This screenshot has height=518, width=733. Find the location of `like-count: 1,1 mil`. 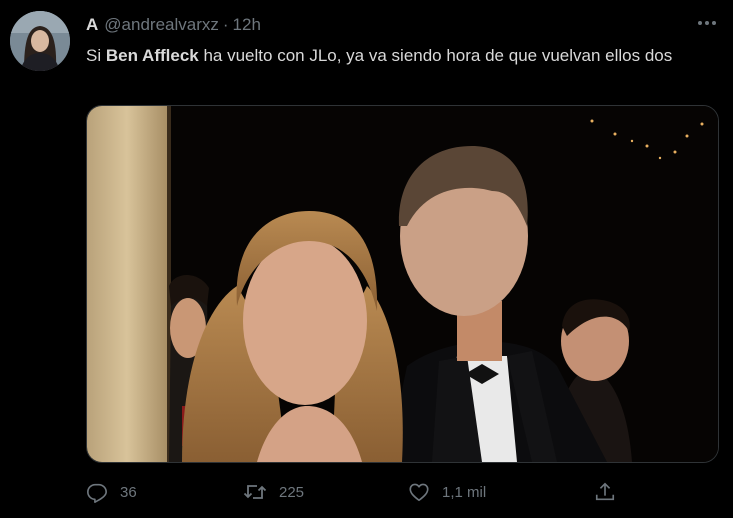

like-count: 1,1 mil is located at coordinates (464, 492).